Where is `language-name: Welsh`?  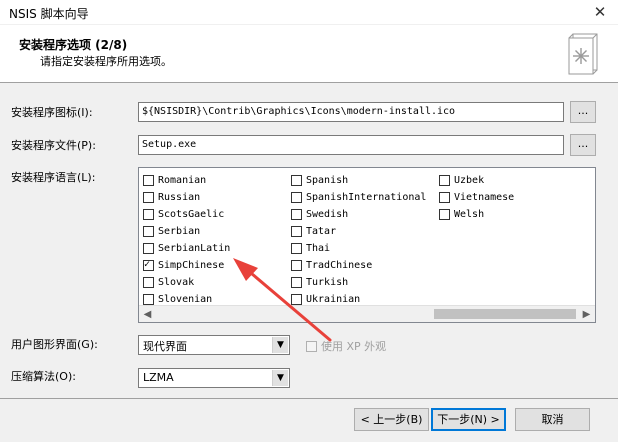 language-name: Welsh is located at coordinates (469, 214).